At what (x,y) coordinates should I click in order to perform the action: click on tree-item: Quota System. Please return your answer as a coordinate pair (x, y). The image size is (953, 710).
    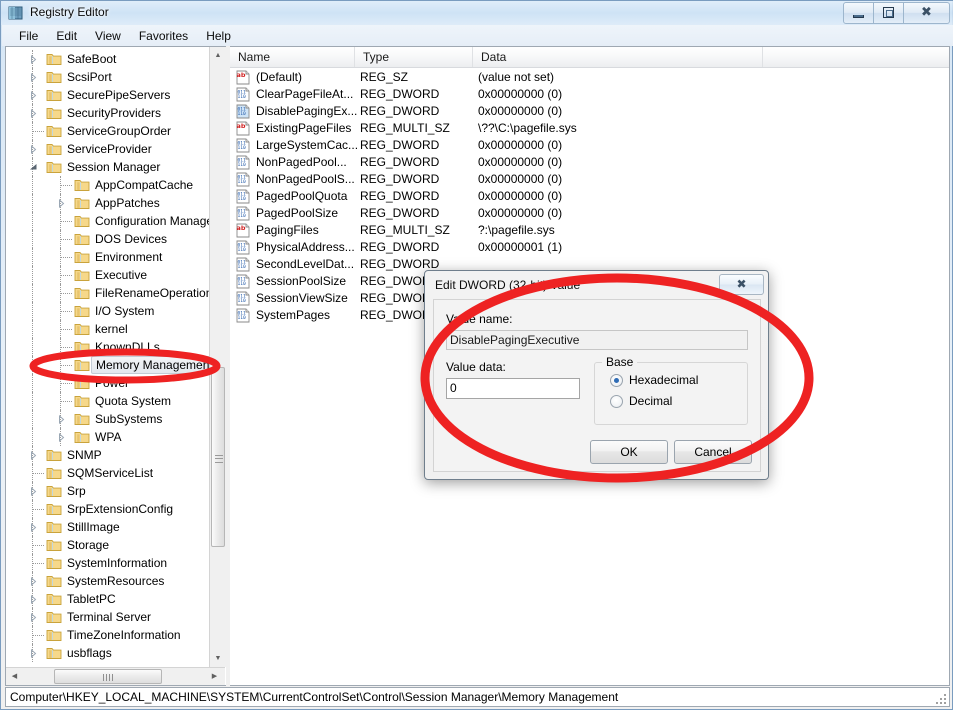
    Looking at the image, I should click on (107, 401).